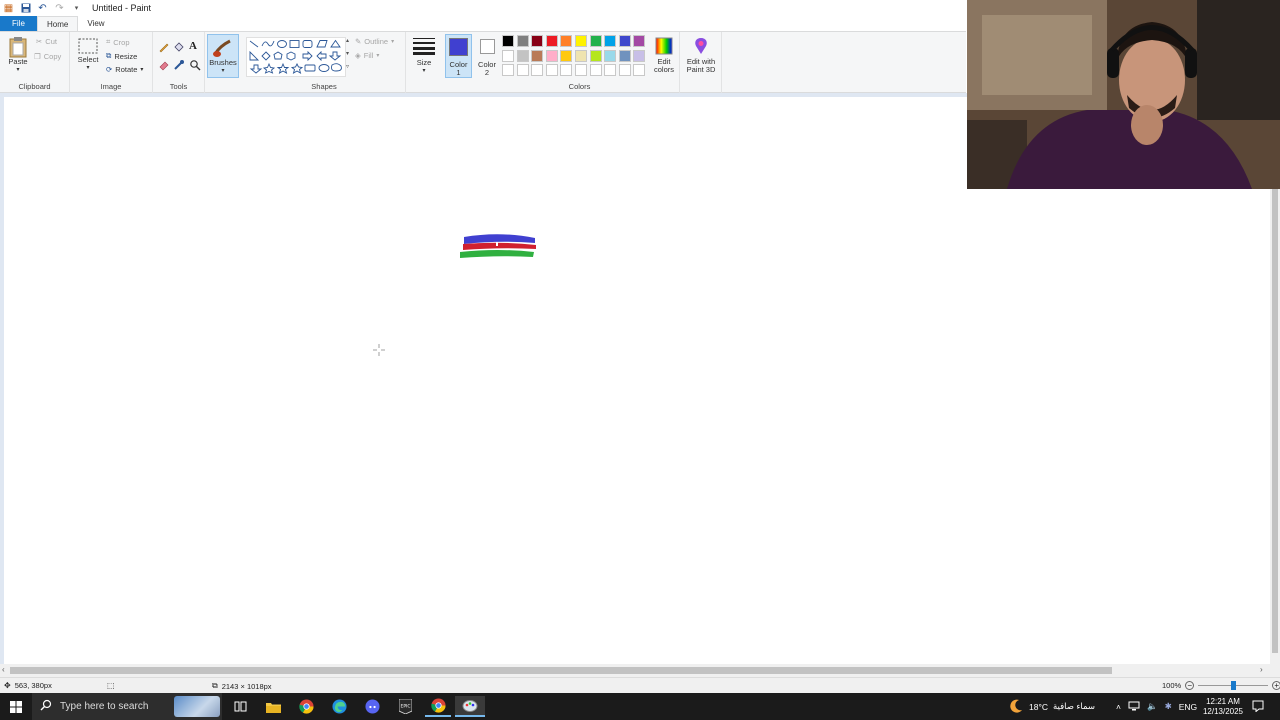 Image resolution: width=1280 pixels, height=720 pixels. I want to click on zoom-slider-thumb, so click(1233, 685).